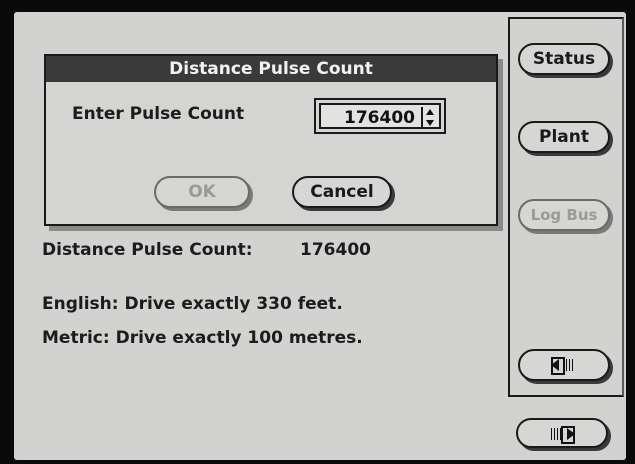  Describe the element at coordinates (564, 215) in the screenshot. I see `log-bus-button: Log Bus` at that location.